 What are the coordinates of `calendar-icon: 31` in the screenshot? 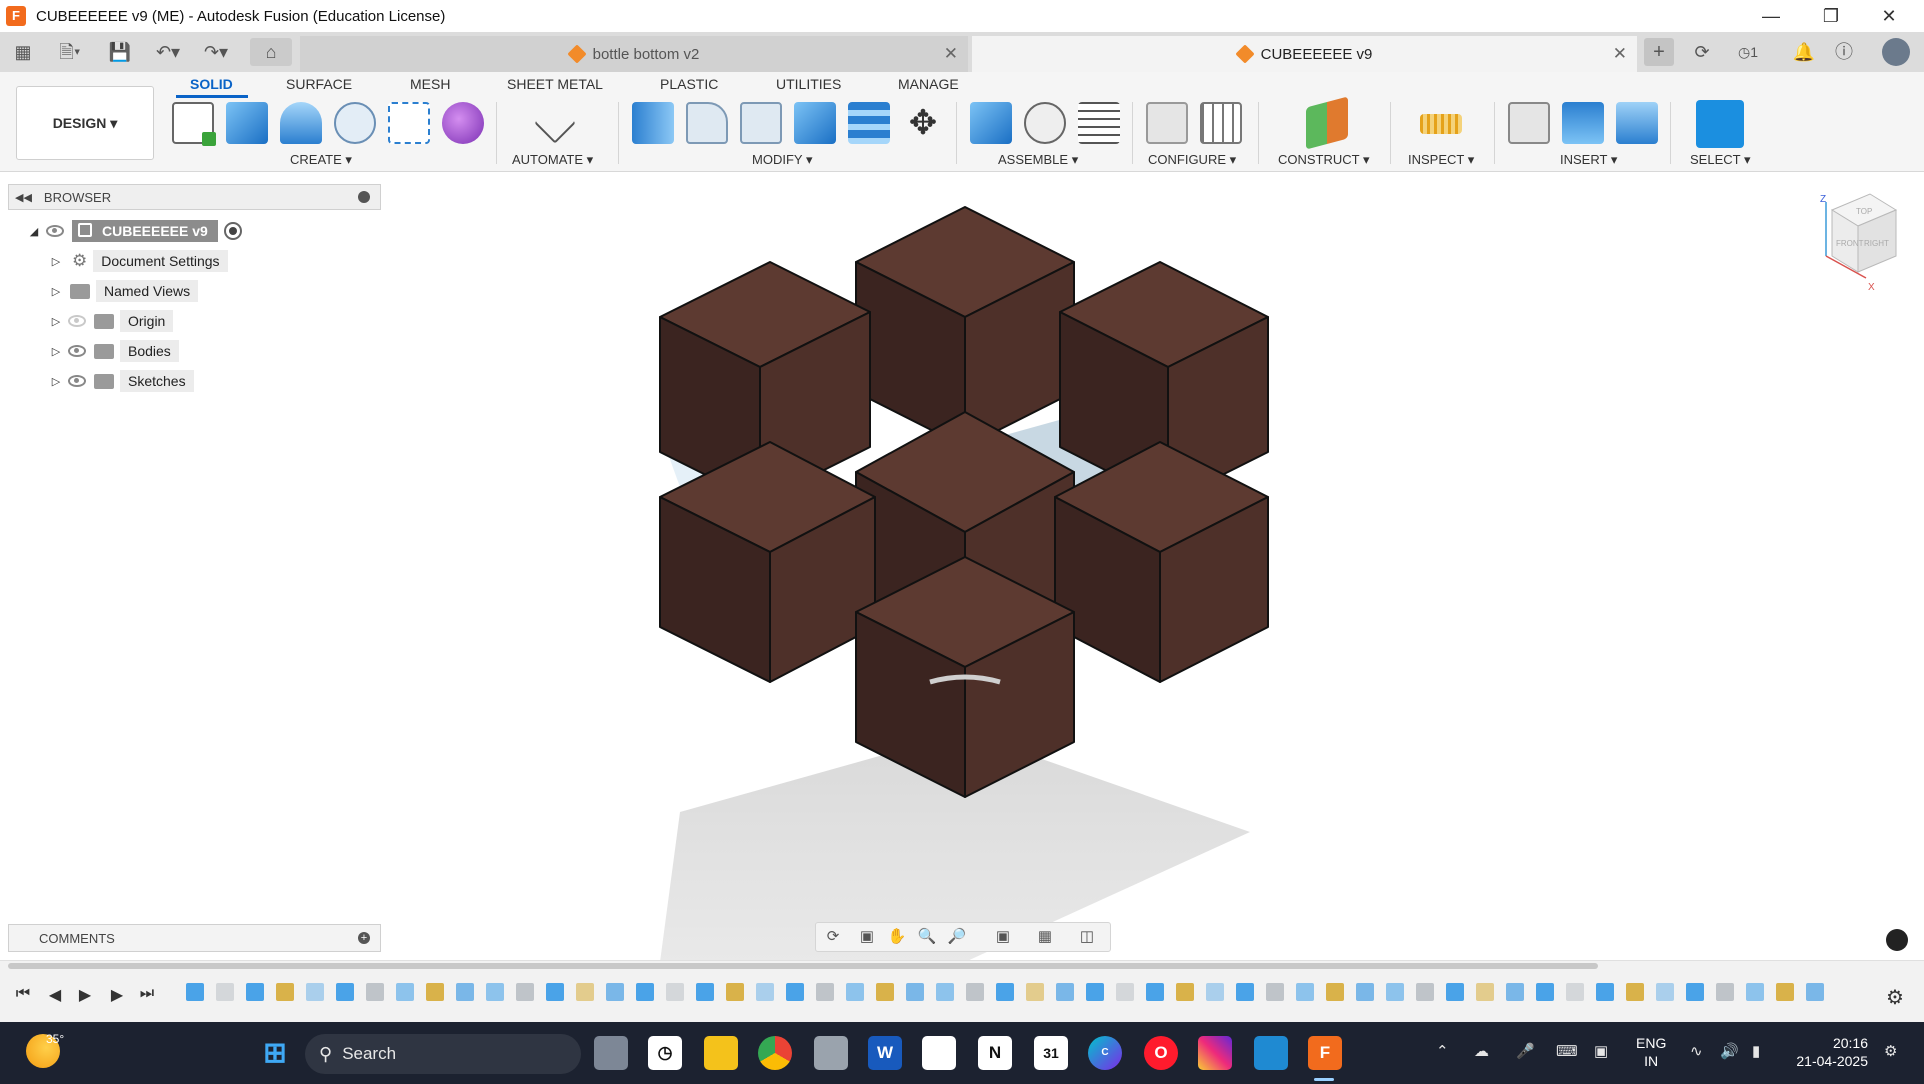 It's located at (1051, 1053).